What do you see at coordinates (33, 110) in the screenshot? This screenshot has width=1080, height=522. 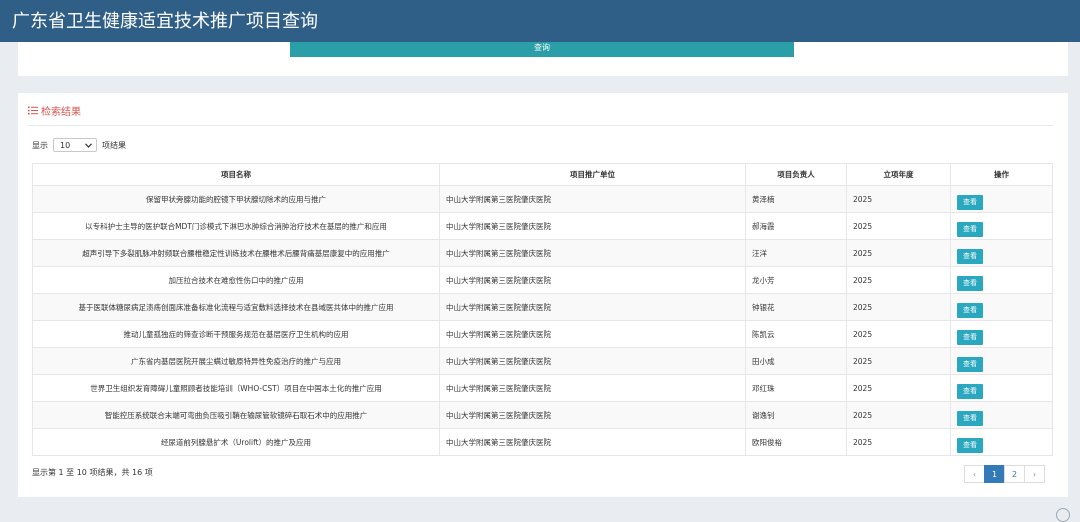 I see `list-icon` at bounding box center [33, 110].